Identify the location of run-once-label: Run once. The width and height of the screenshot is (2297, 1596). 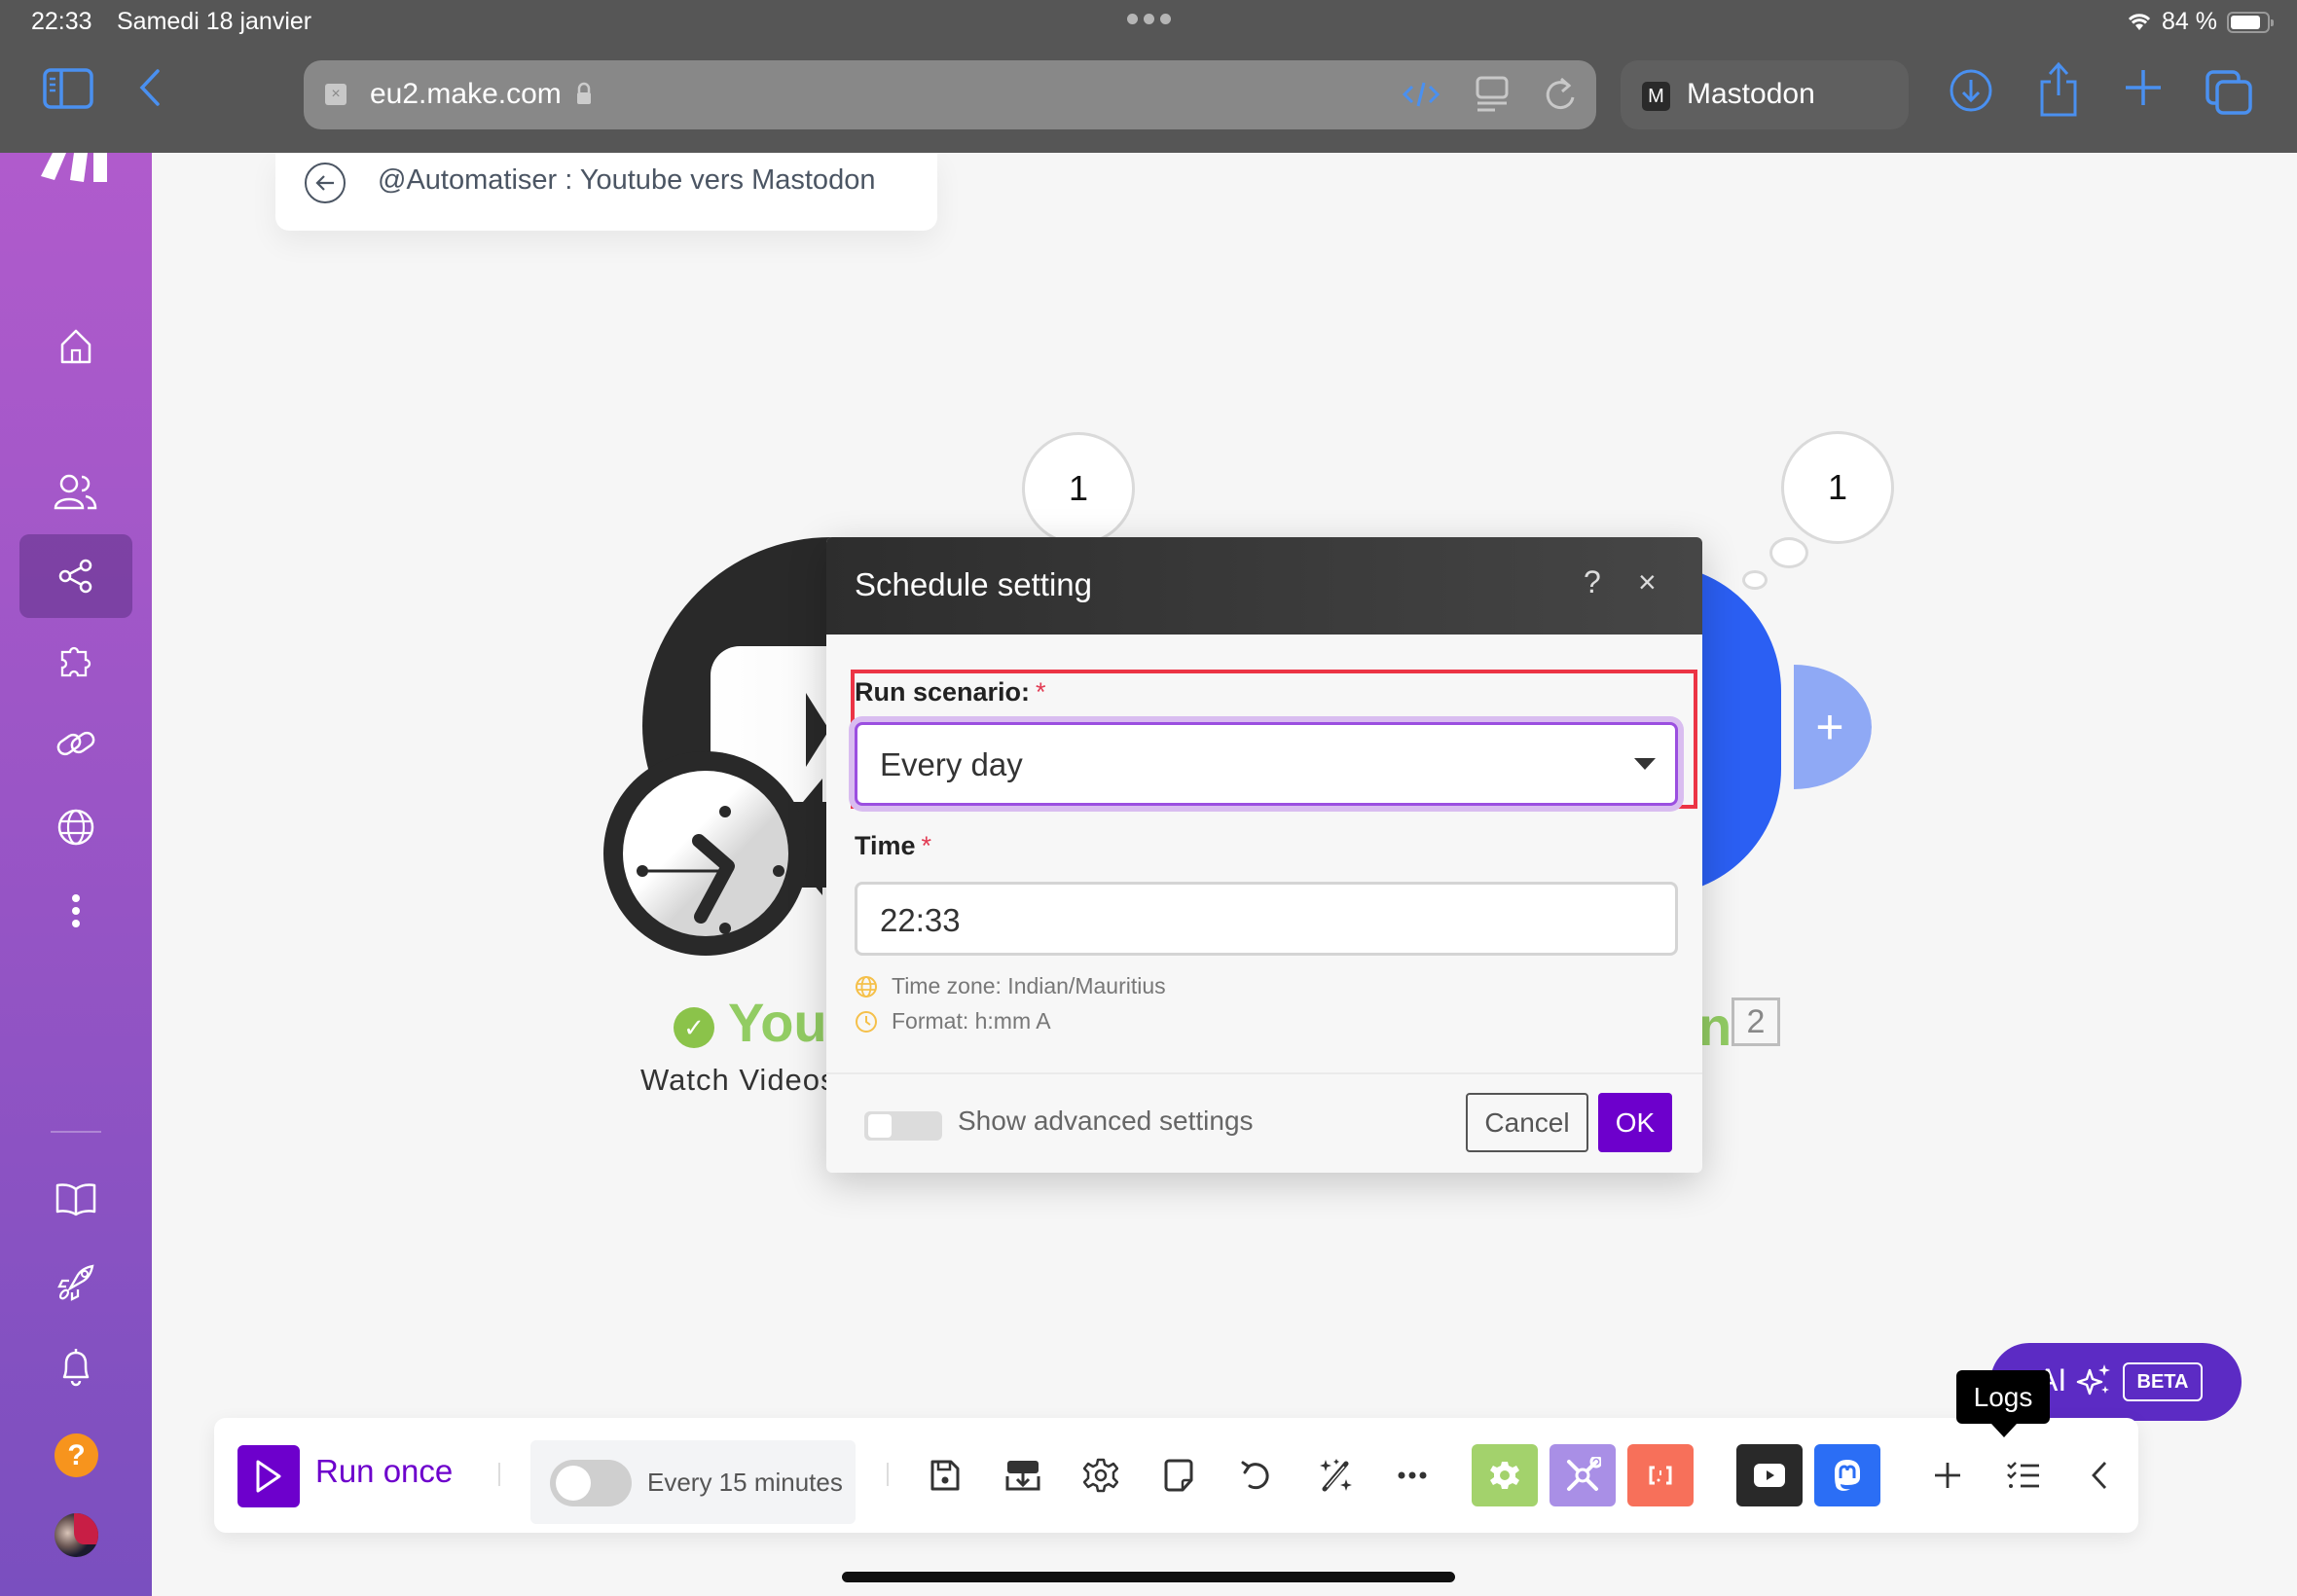
(384, 1471).